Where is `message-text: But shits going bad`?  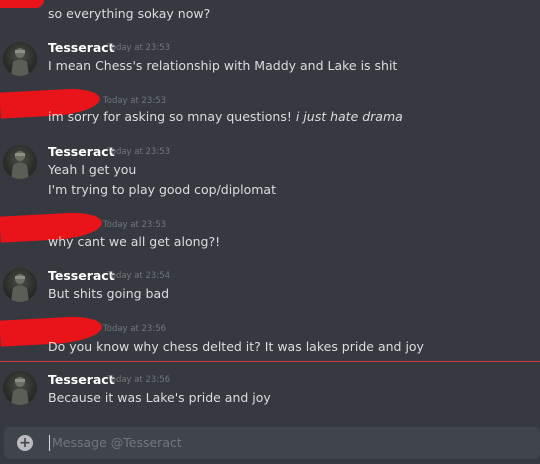 message-text: But shits going bad is located at coordinates (109, 293).